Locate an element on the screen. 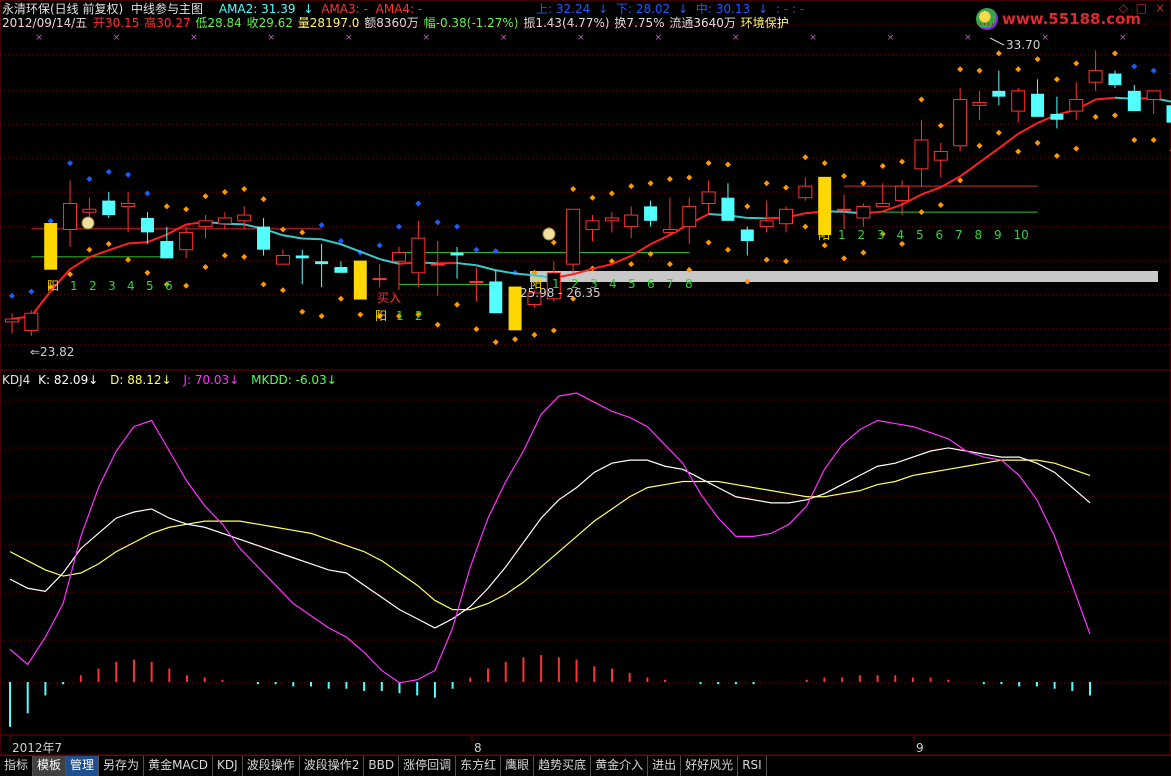  tab-trend-buy-bottom: 趋势买底 is located at coordinates (562, 766).